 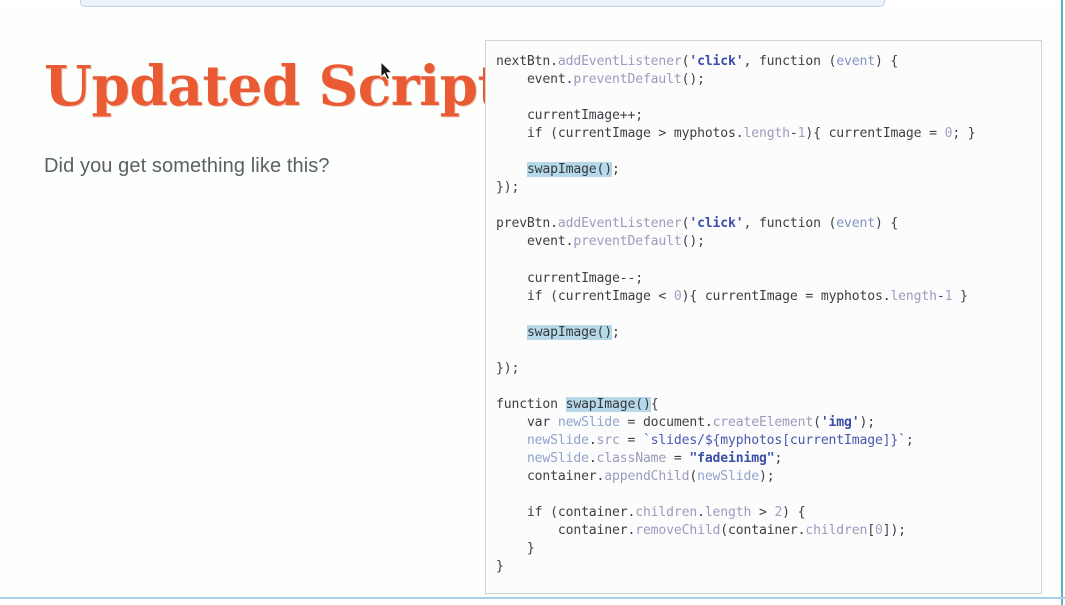 What do you see at coordinates (482, 3) in the screenshot?
I see `viewer-top-bar` at bounding box center [482, 3].